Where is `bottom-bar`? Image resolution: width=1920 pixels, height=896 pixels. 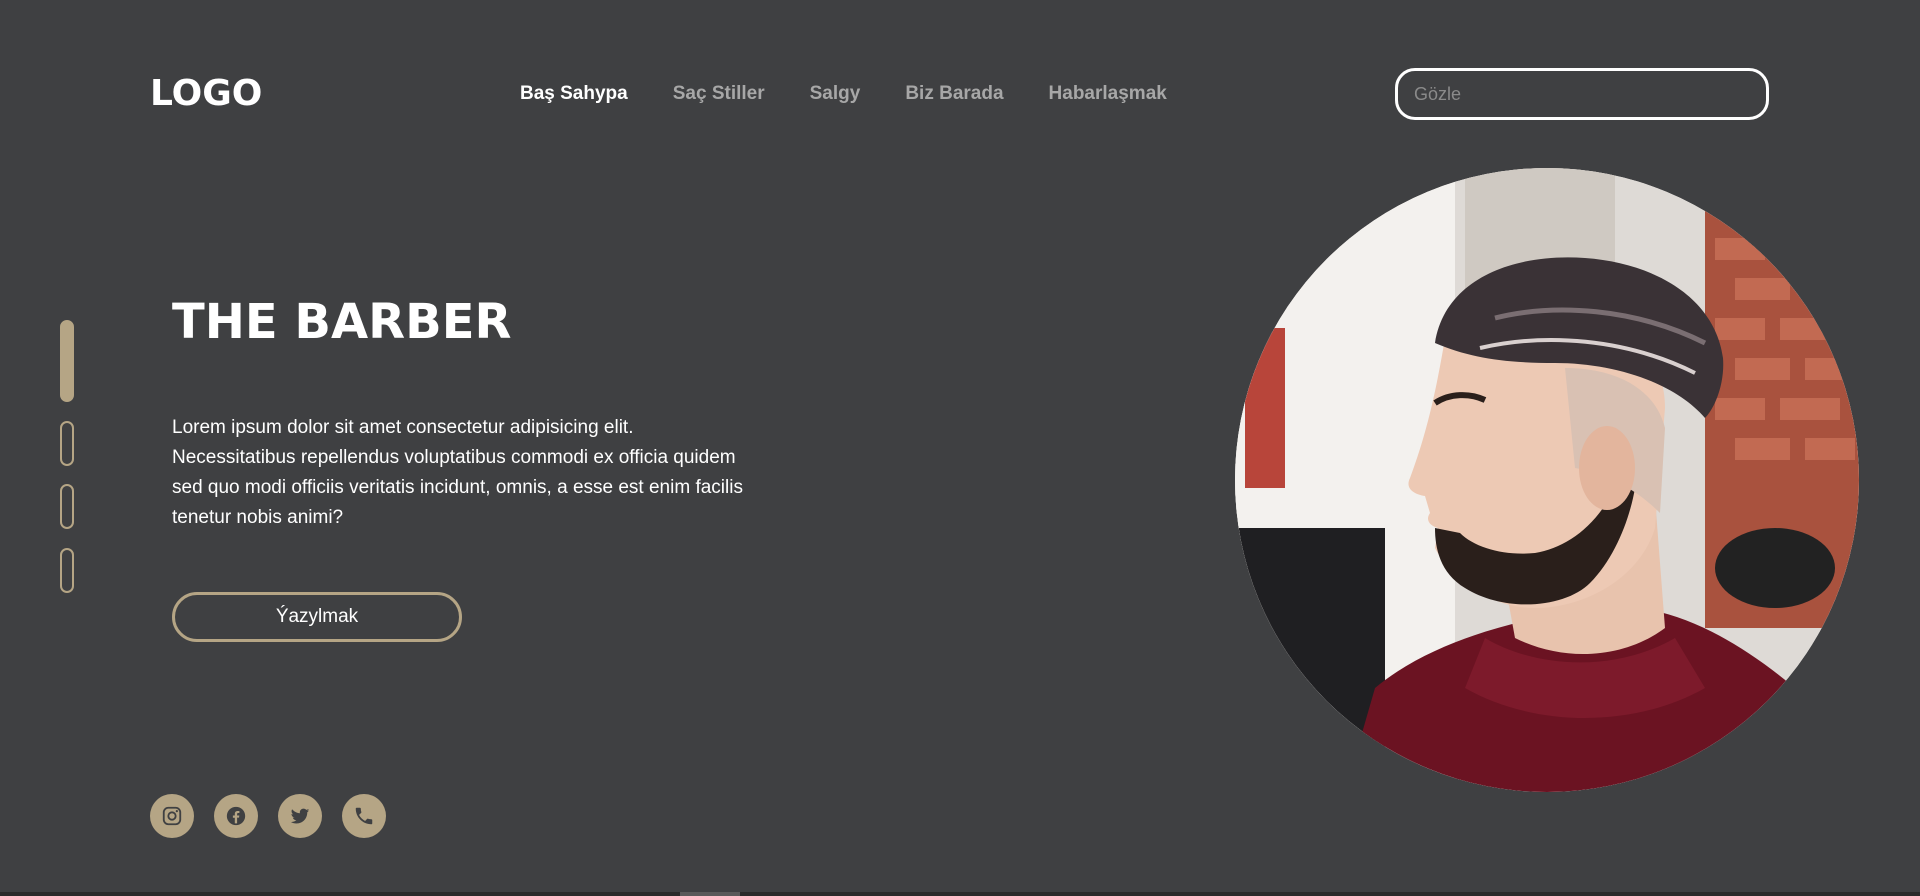
bottom-bar is located at coordinates (960, 894).